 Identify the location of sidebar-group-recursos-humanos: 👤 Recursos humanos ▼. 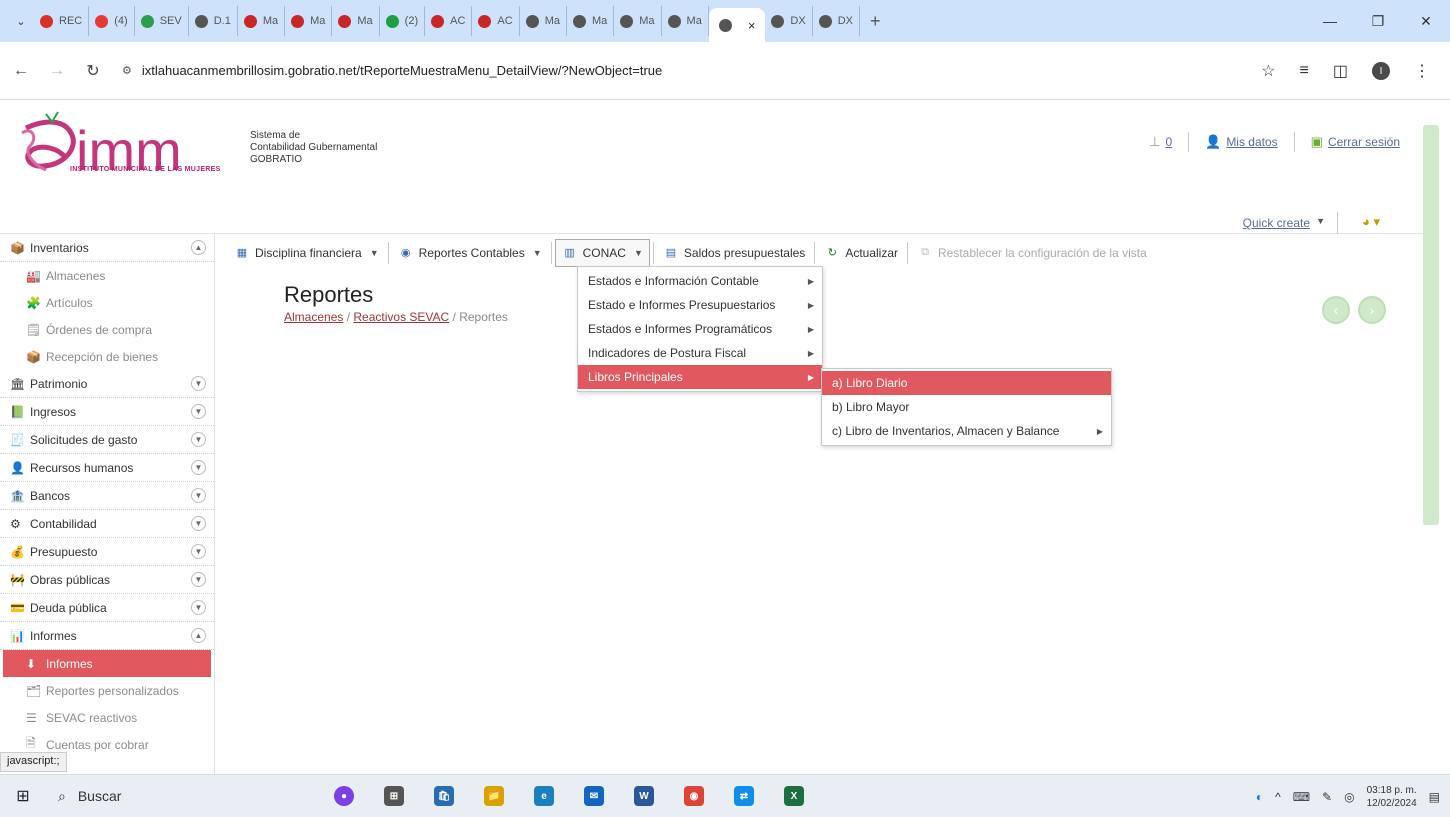
(107, 468).